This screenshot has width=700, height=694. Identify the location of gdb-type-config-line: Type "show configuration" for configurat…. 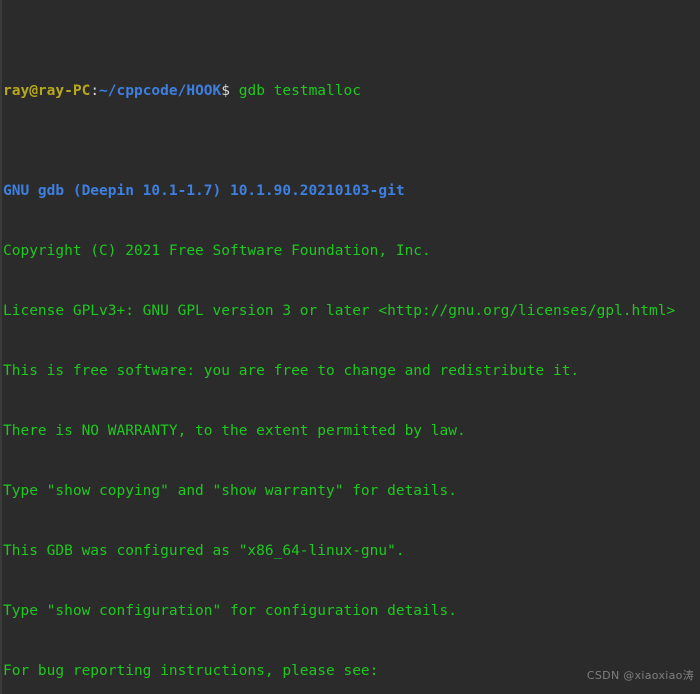
(230, 611).